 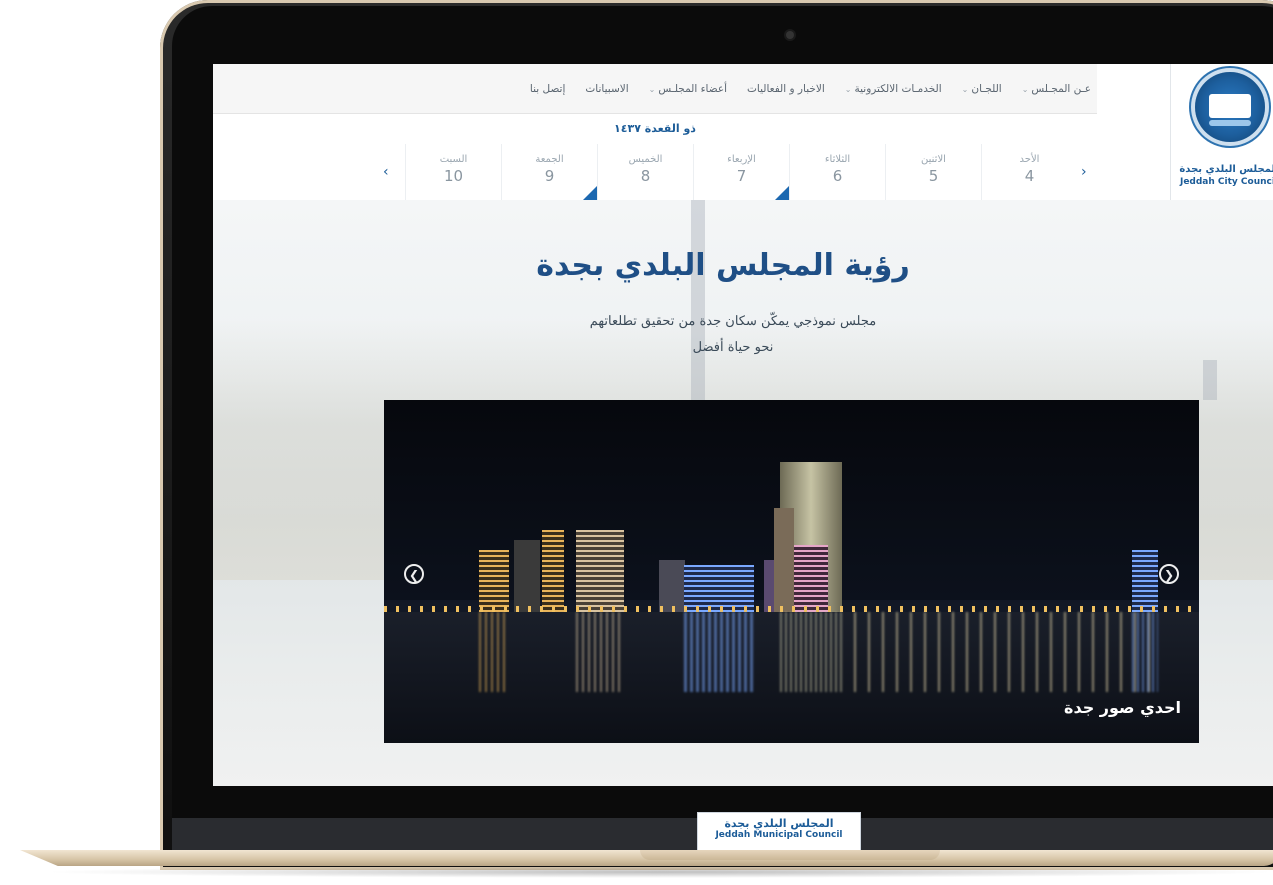 What do you see at coordinates (1226, 182) in the screenshot?
I see `logo-text-en: Jeddah City Council` at bounding box center [1226, 182].